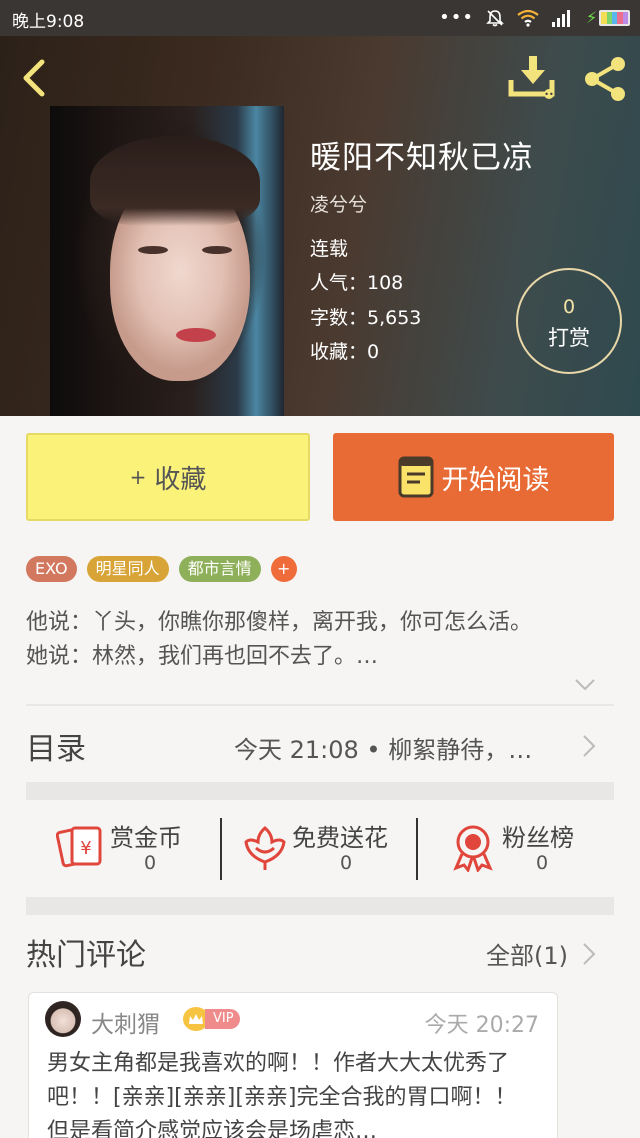  What do you see at coordinates (51, 569) in the screenshot?
I see `tag-item: EXO` at bounding box center [51, 569].